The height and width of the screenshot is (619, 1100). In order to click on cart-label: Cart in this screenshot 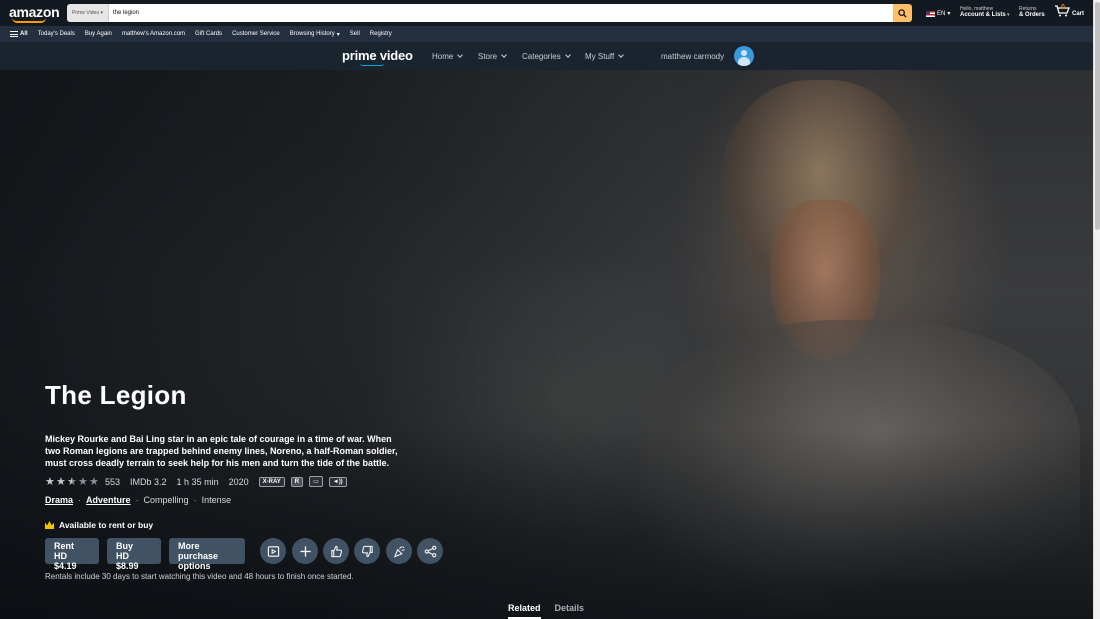, I will do `click(1078, 14)`.